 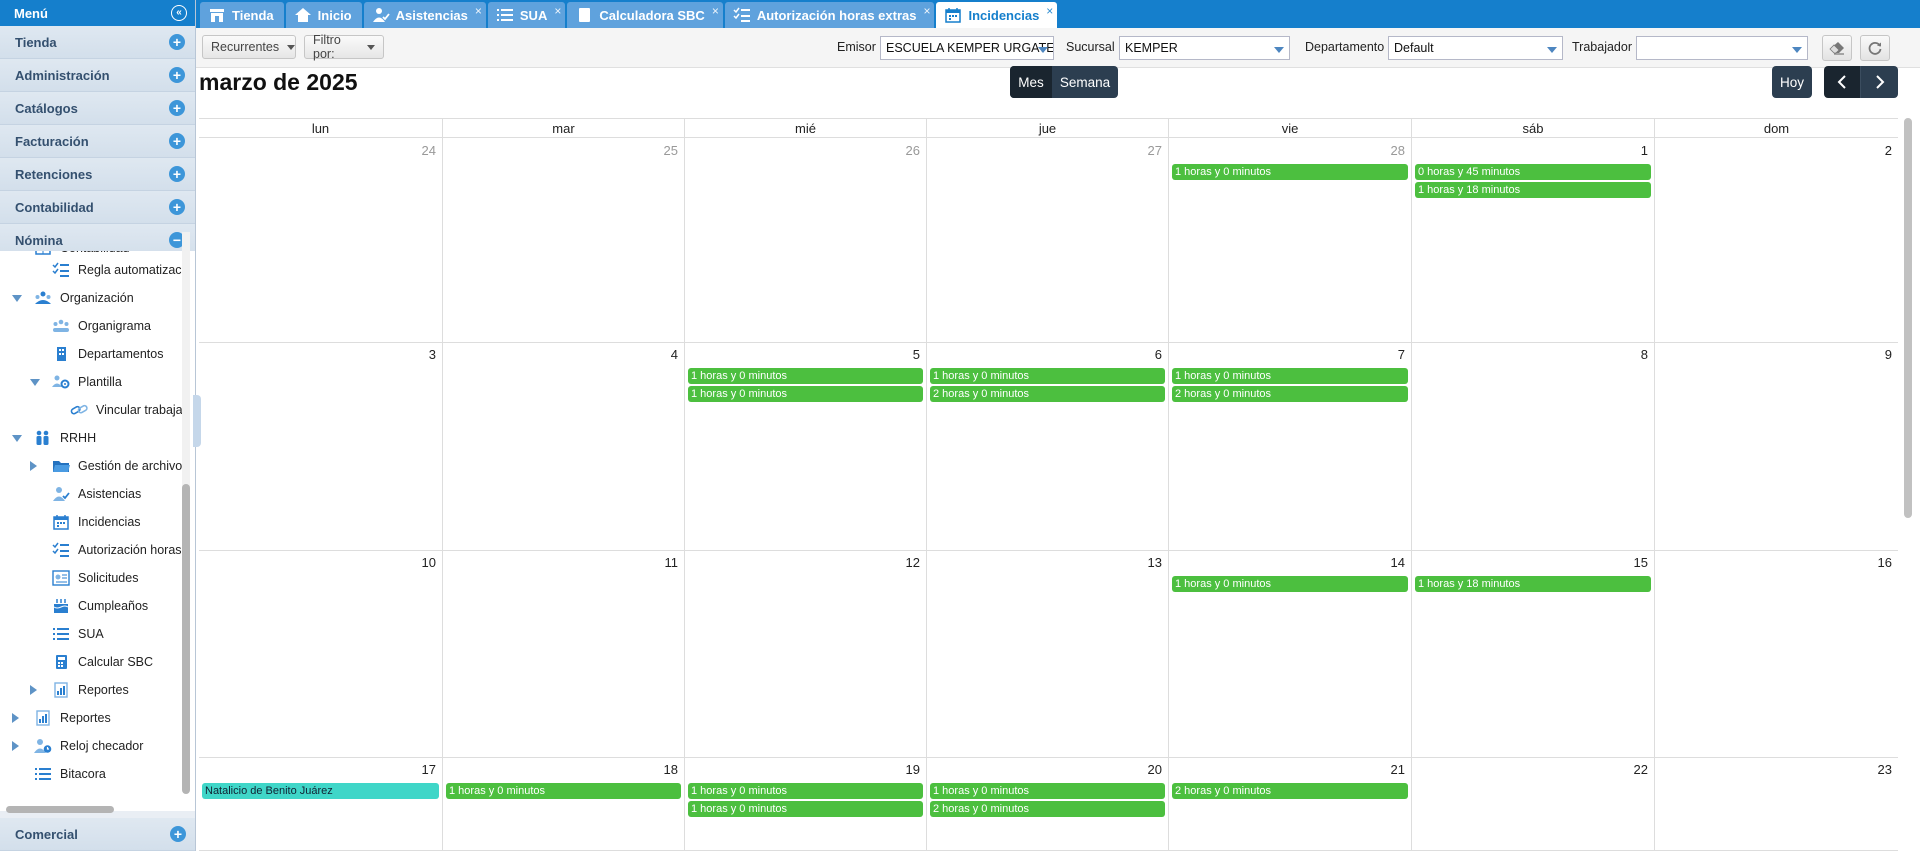 I want to click on day-cell: 18 1 horas y 0 minutos, so click(x=563, y=804).